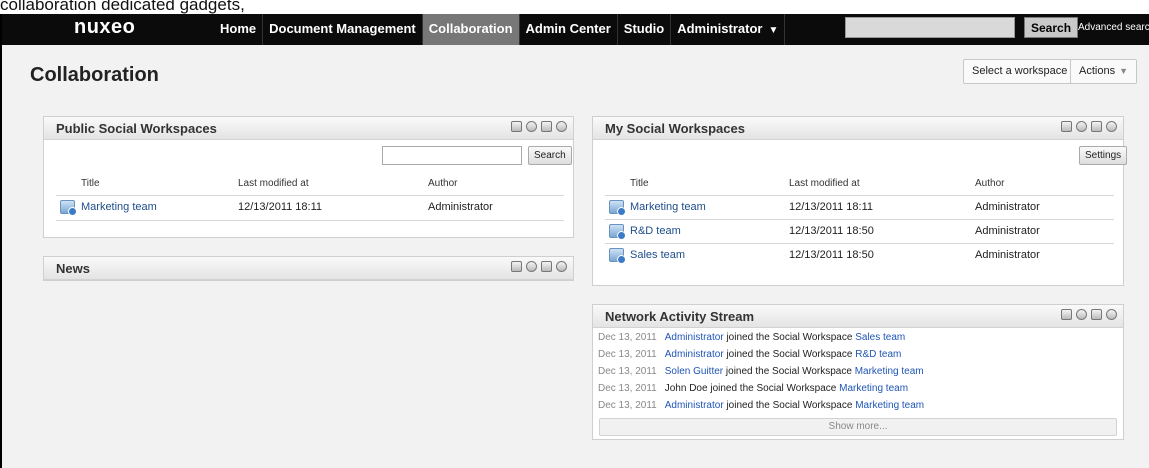 Image resolution: width=1149 pixels, height=468 pixels. I want to click on actions-label: Actions, so click(1097, 71).